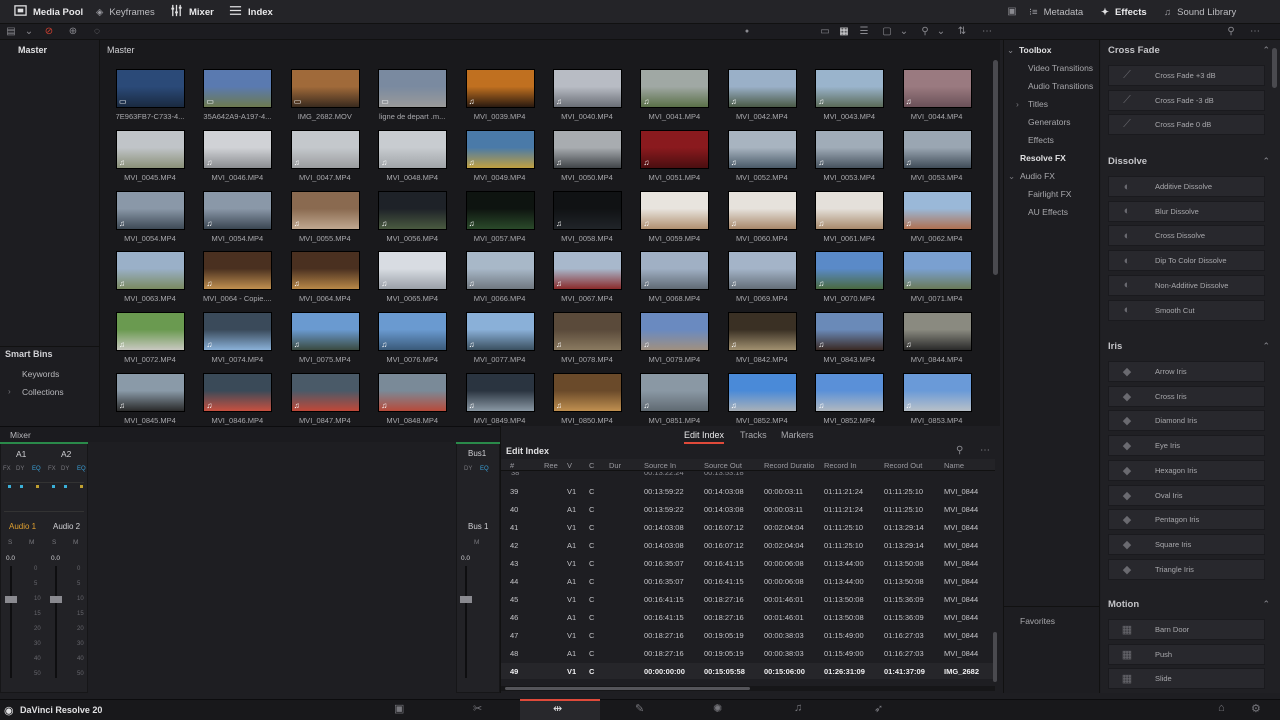 The image size is (1280, 720). I want to click on column-header: Source Out, so click(723, 465).